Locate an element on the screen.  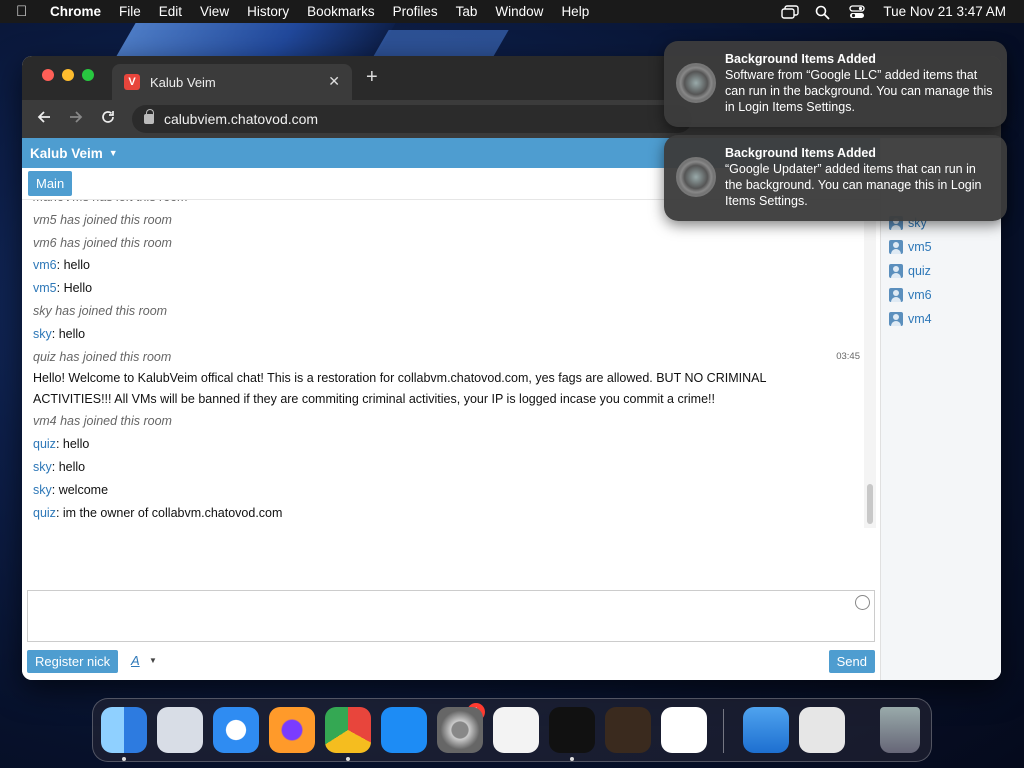
new-tab-button: + is located at coordinates (372, 77).